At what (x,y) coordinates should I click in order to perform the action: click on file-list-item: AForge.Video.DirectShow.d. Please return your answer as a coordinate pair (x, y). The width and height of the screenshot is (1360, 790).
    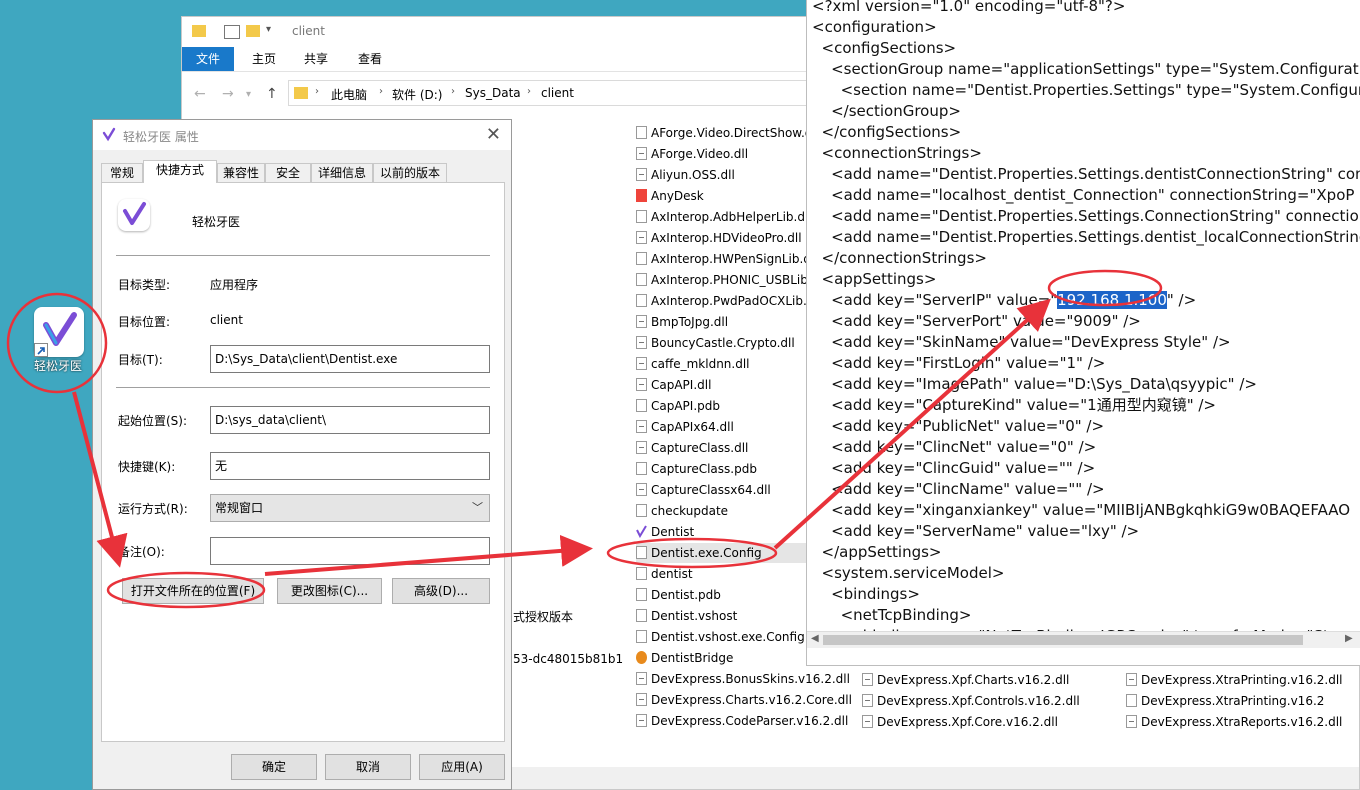
    Looking at the image, I should click on (724, 133).